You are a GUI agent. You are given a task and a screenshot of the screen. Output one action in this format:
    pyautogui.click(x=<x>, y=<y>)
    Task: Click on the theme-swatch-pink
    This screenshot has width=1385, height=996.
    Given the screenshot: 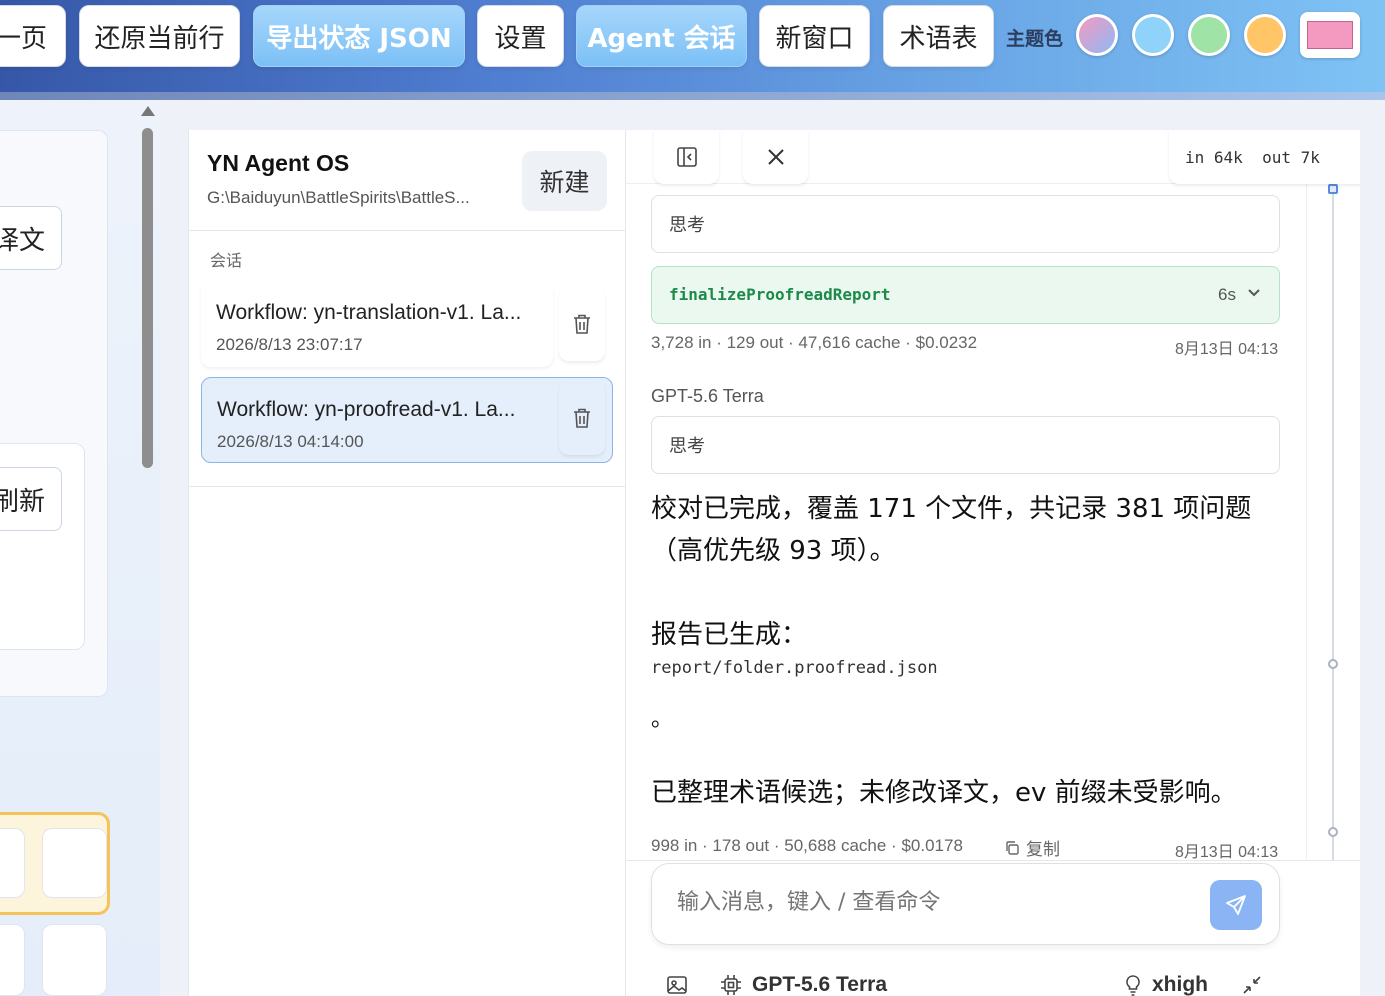 What is the action you would take?
    pyautogui.click(x=1330, y=35)
    